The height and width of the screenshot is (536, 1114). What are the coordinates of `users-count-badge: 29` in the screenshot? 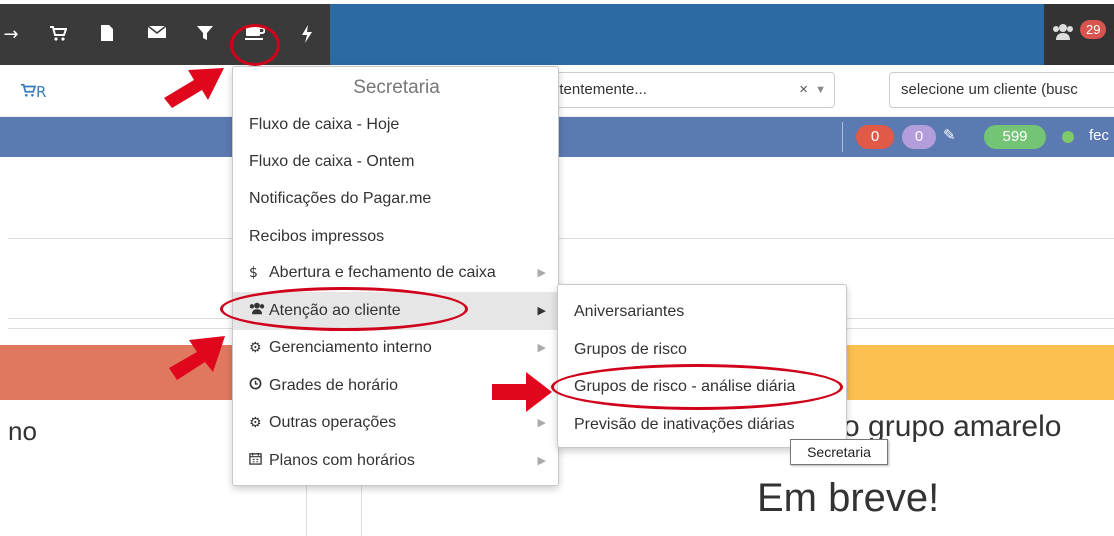 It's located at (1093, 29).